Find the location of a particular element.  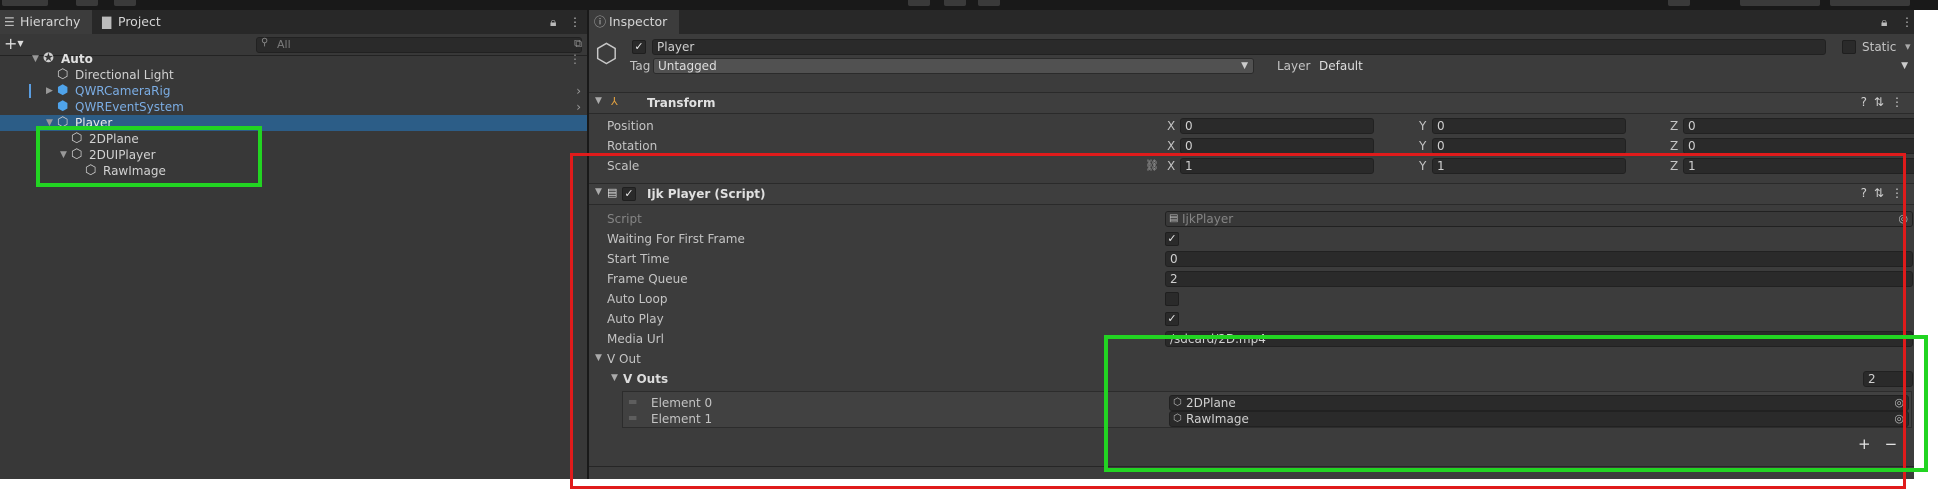

tab-hierarchy: ☰ Hierarchy is located at coordinates (46, 22).